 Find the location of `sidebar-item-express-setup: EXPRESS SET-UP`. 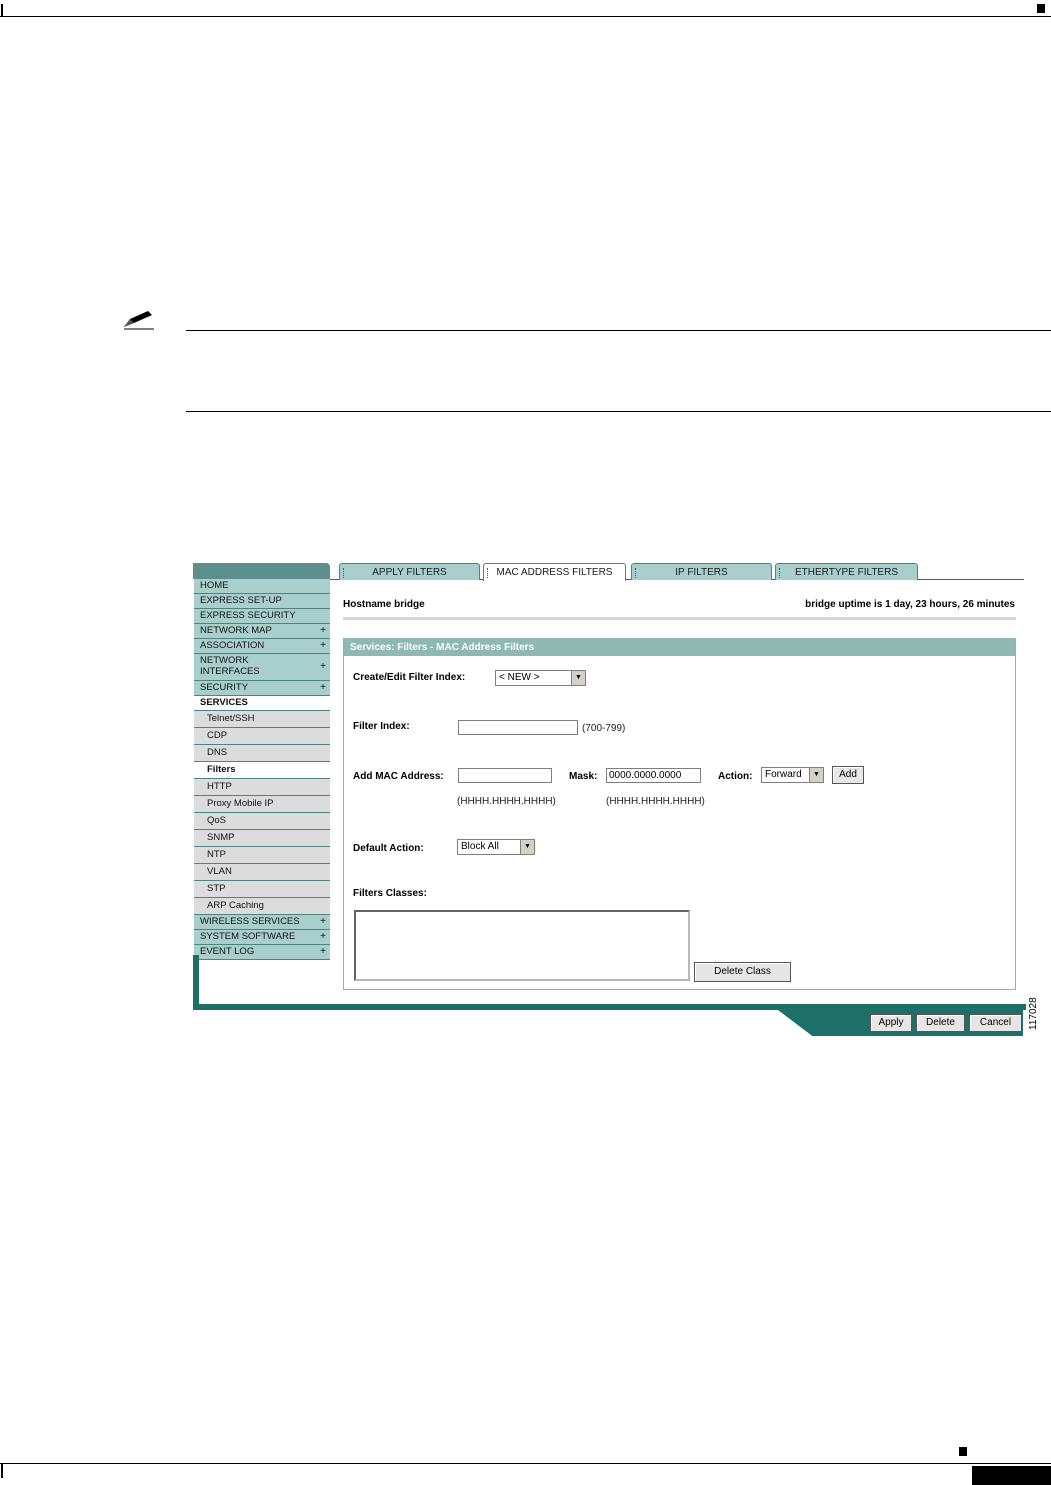

sidebar-item-express-setup: EXPRESS SET-UP is located at coordinates (262, 601).